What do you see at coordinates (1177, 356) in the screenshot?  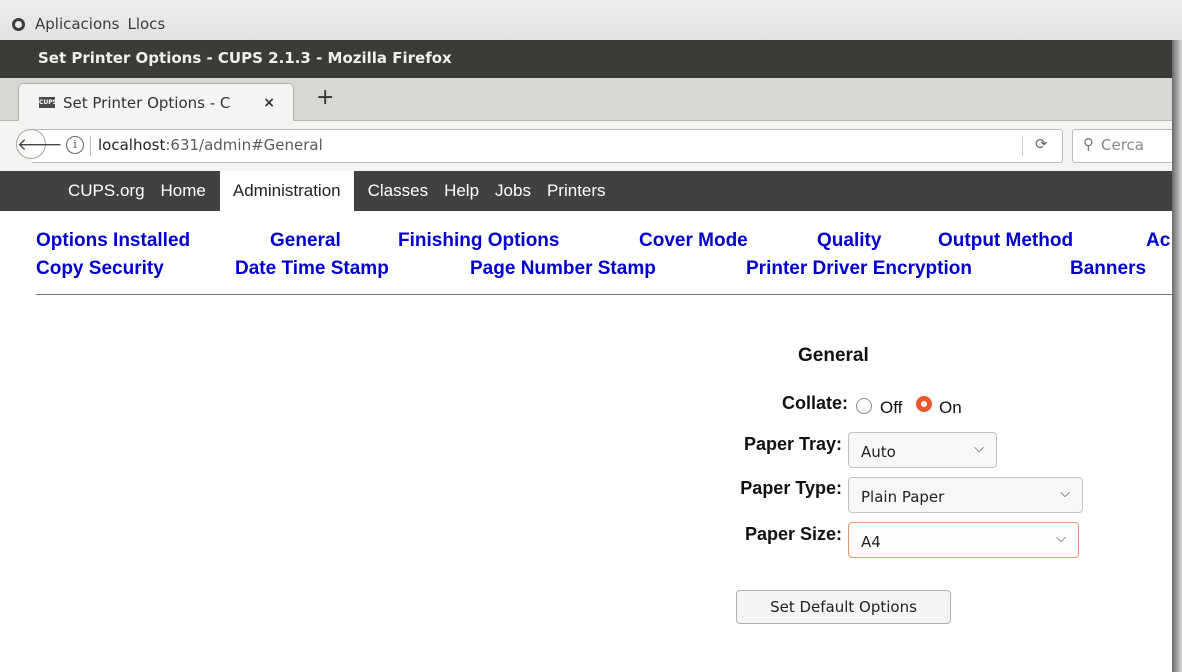 I see `window-edge-shadow` at bounding box center [1177, 356].